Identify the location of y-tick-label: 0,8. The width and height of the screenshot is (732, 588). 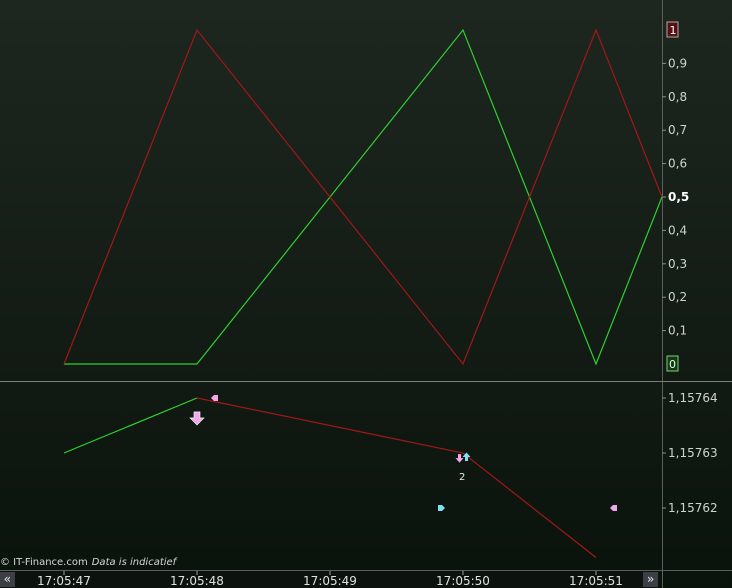
(677, 97).